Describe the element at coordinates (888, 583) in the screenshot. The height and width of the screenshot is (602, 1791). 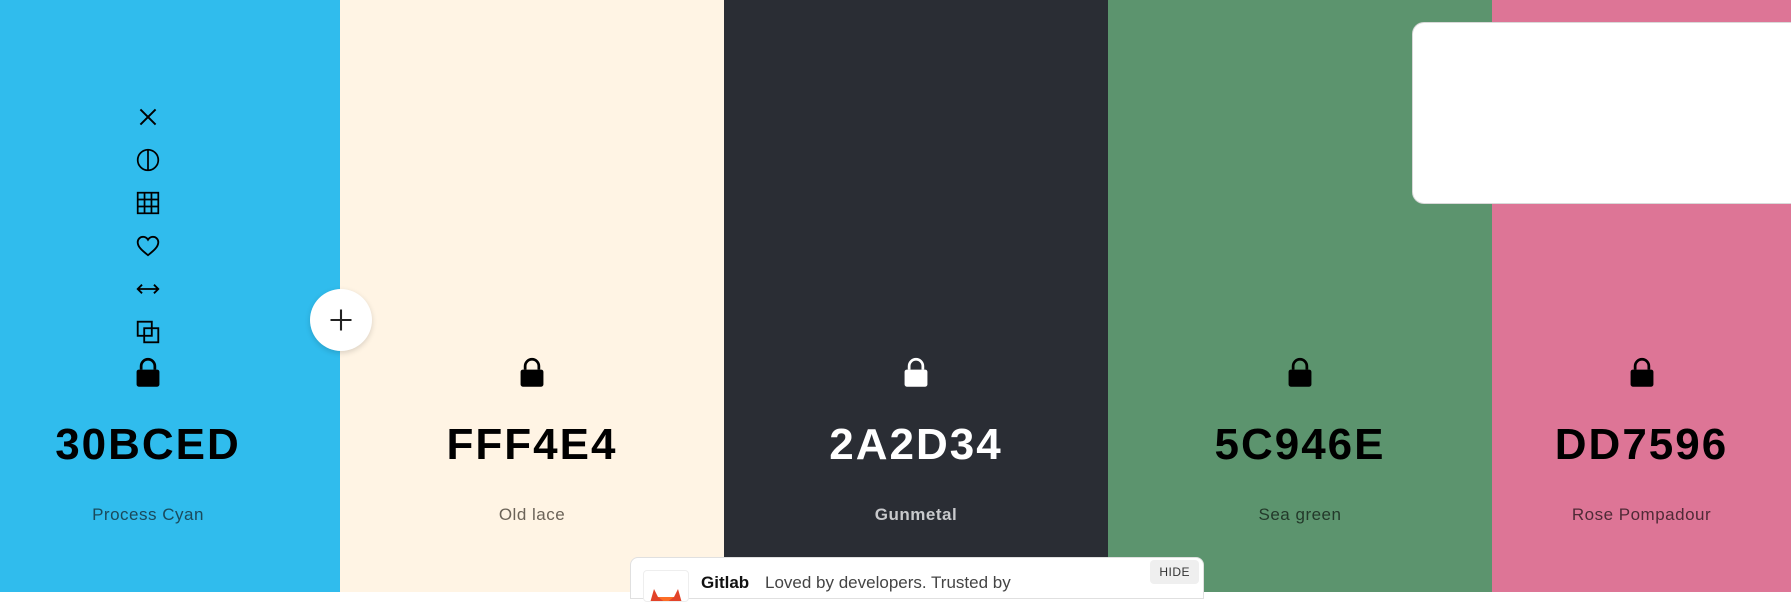
I see `ad-text: Loved by developers. Trusted by` at that location.